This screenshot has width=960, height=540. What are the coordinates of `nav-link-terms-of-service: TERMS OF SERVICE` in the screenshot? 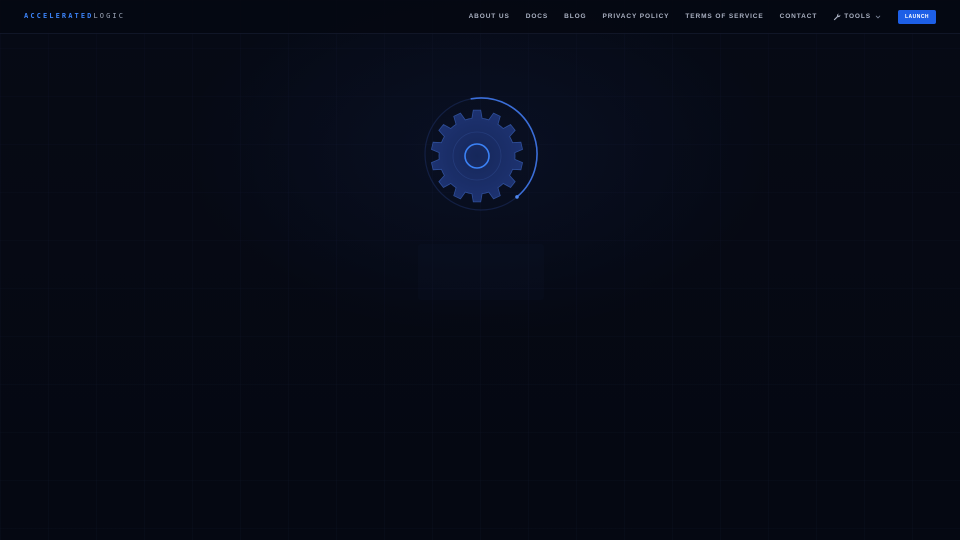 It's located at (724, 16).